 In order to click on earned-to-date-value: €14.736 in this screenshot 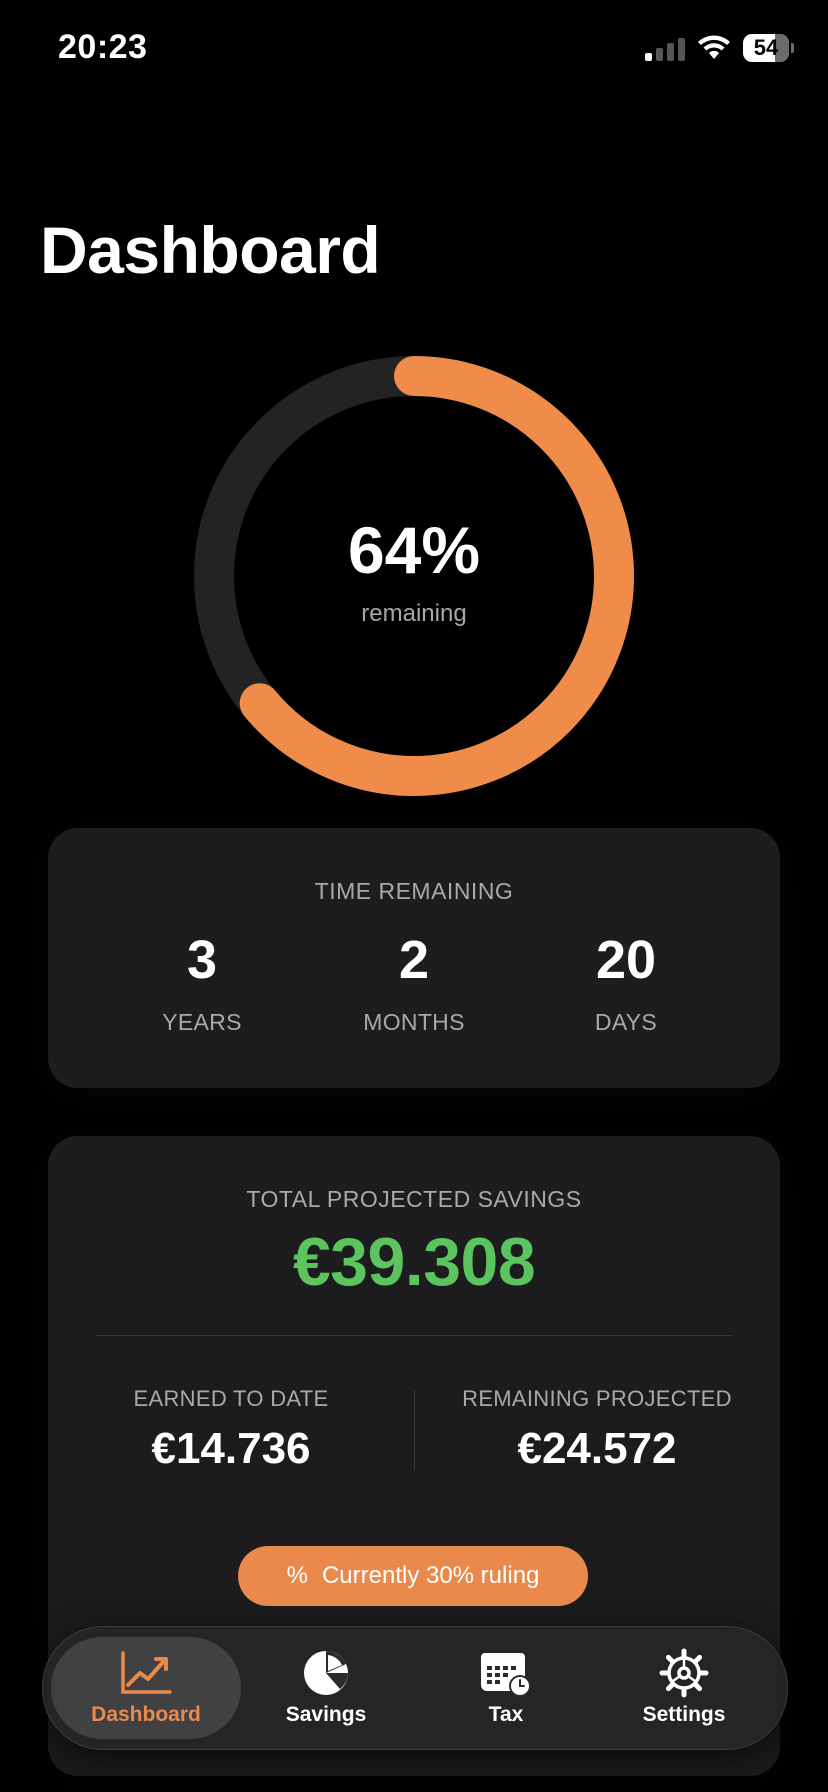, I will do `click(231, 1448)`.